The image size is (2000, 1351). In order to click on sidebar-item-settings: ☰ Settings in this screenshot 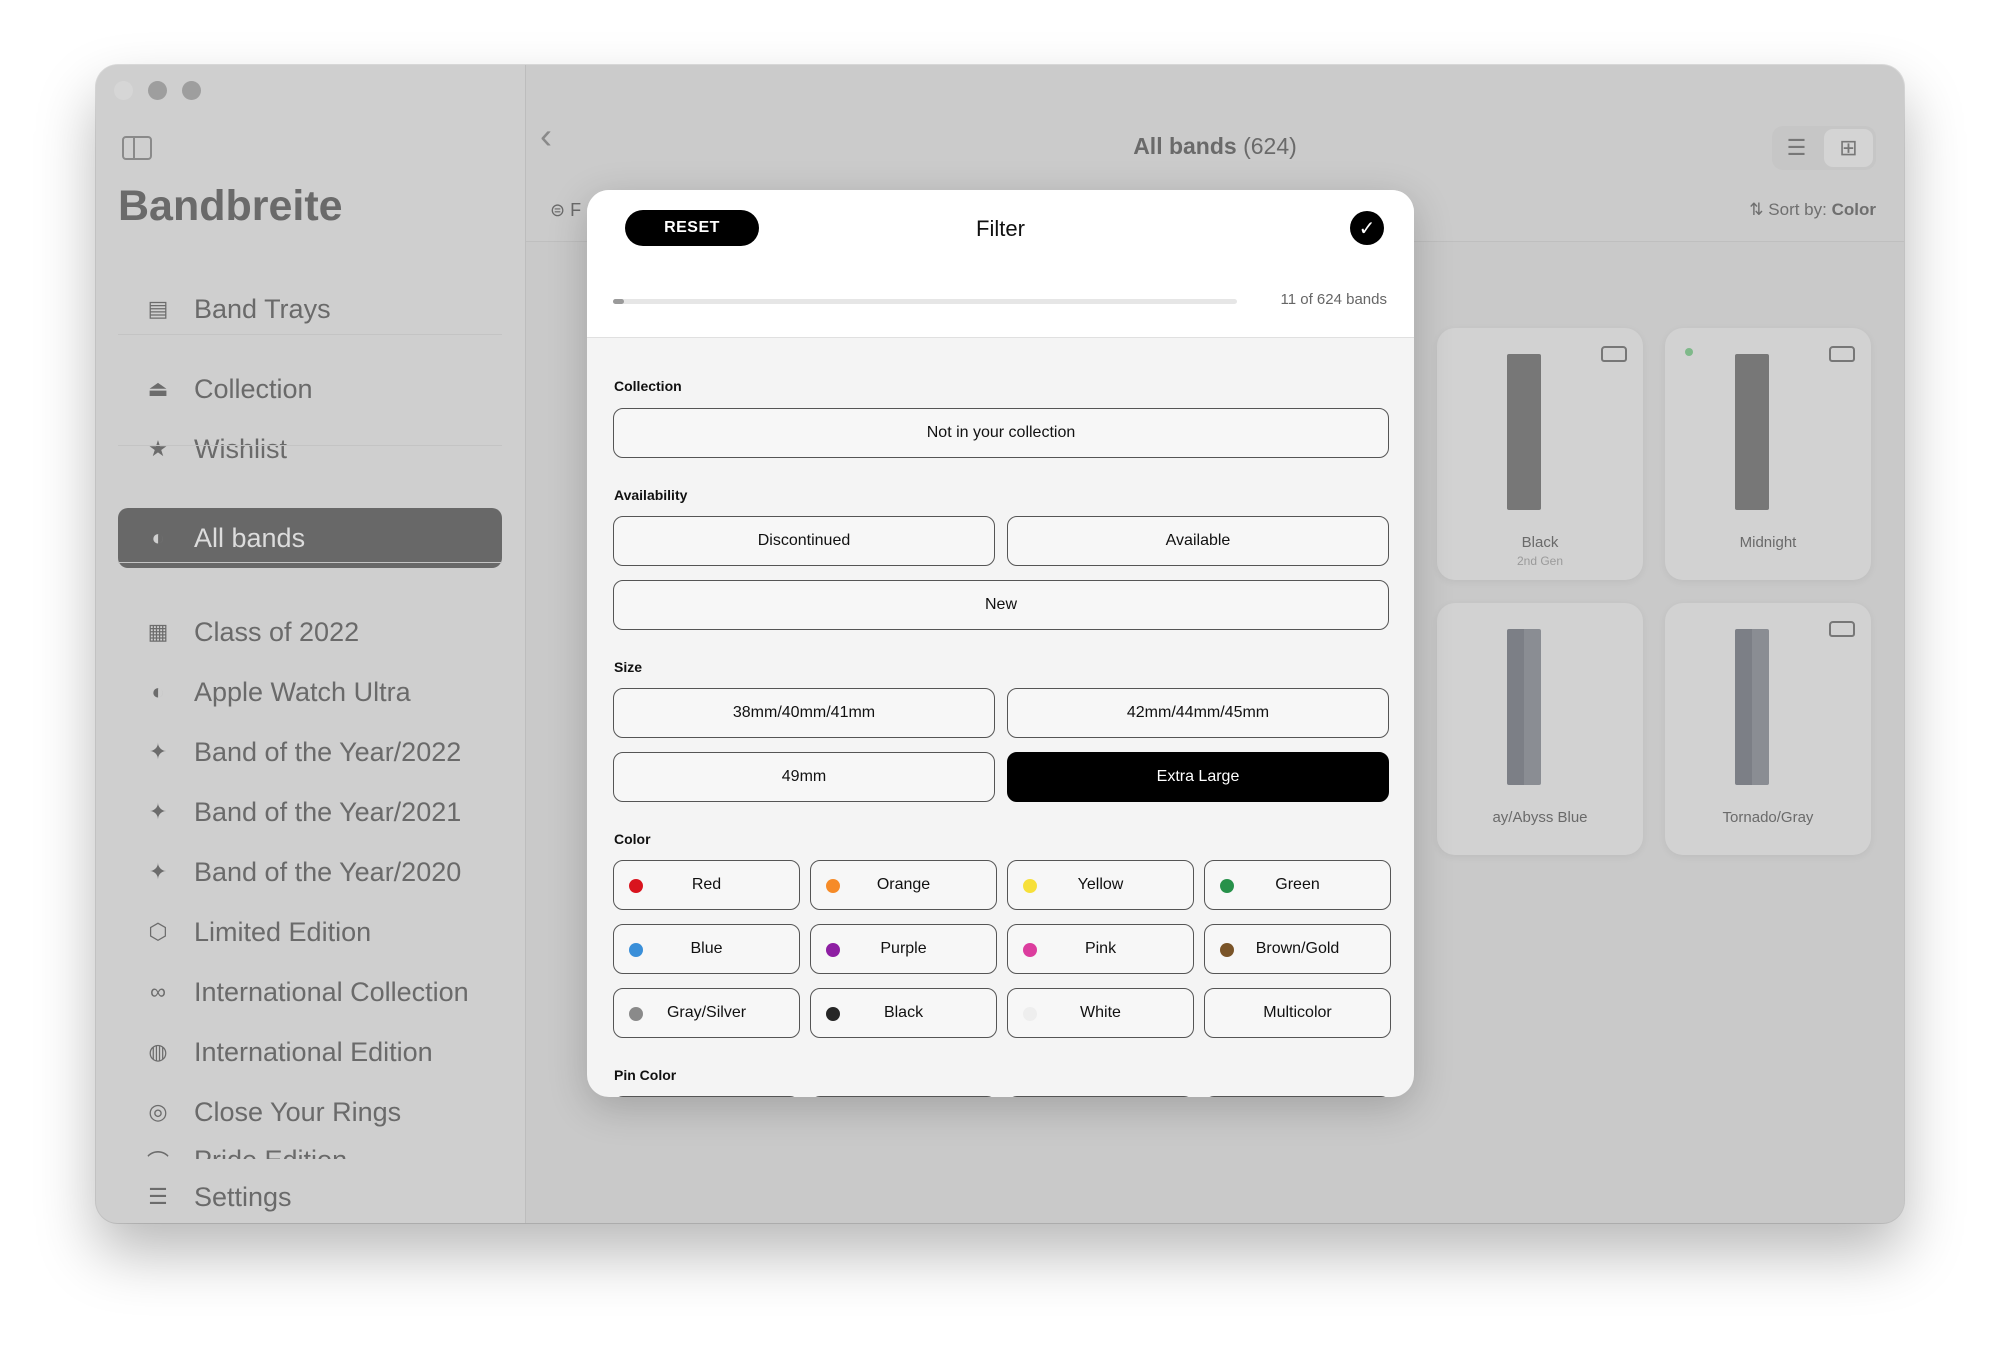, I will do `click(310, 1195)`.